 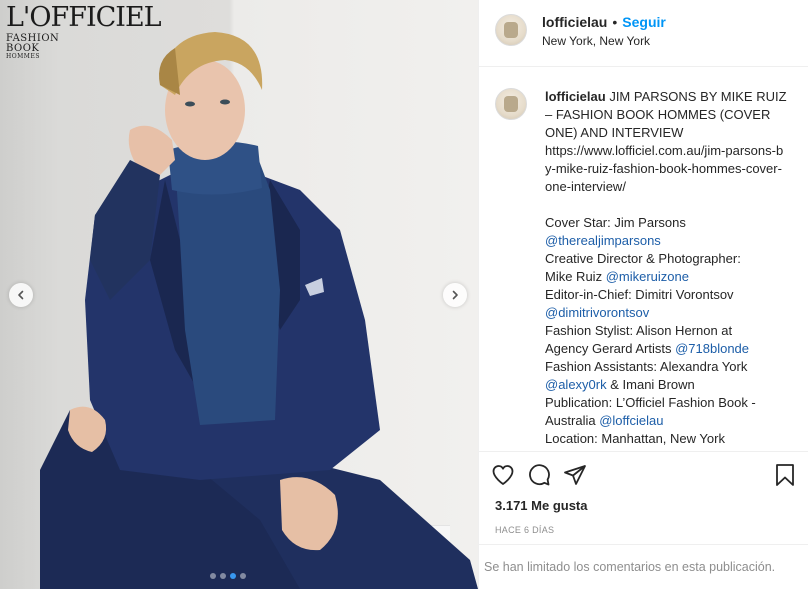 What do you see at coordinates (503, 475) in the screenshot?
I see `heart-icon` at bounding box center [503, 475].